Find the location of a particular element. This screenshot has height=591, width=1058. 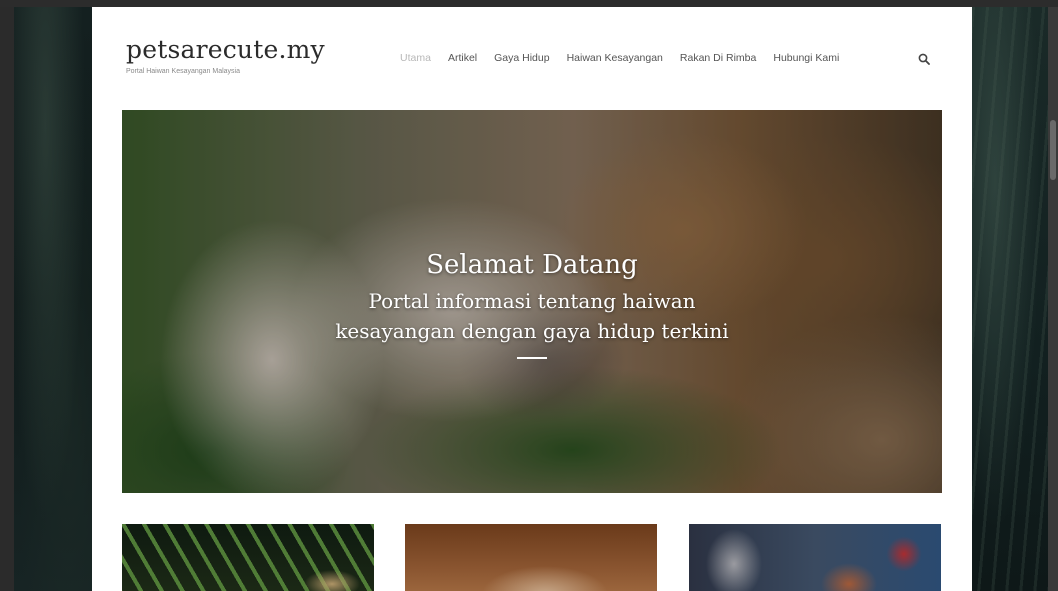

search-icon is located at coordinates (924, 59).